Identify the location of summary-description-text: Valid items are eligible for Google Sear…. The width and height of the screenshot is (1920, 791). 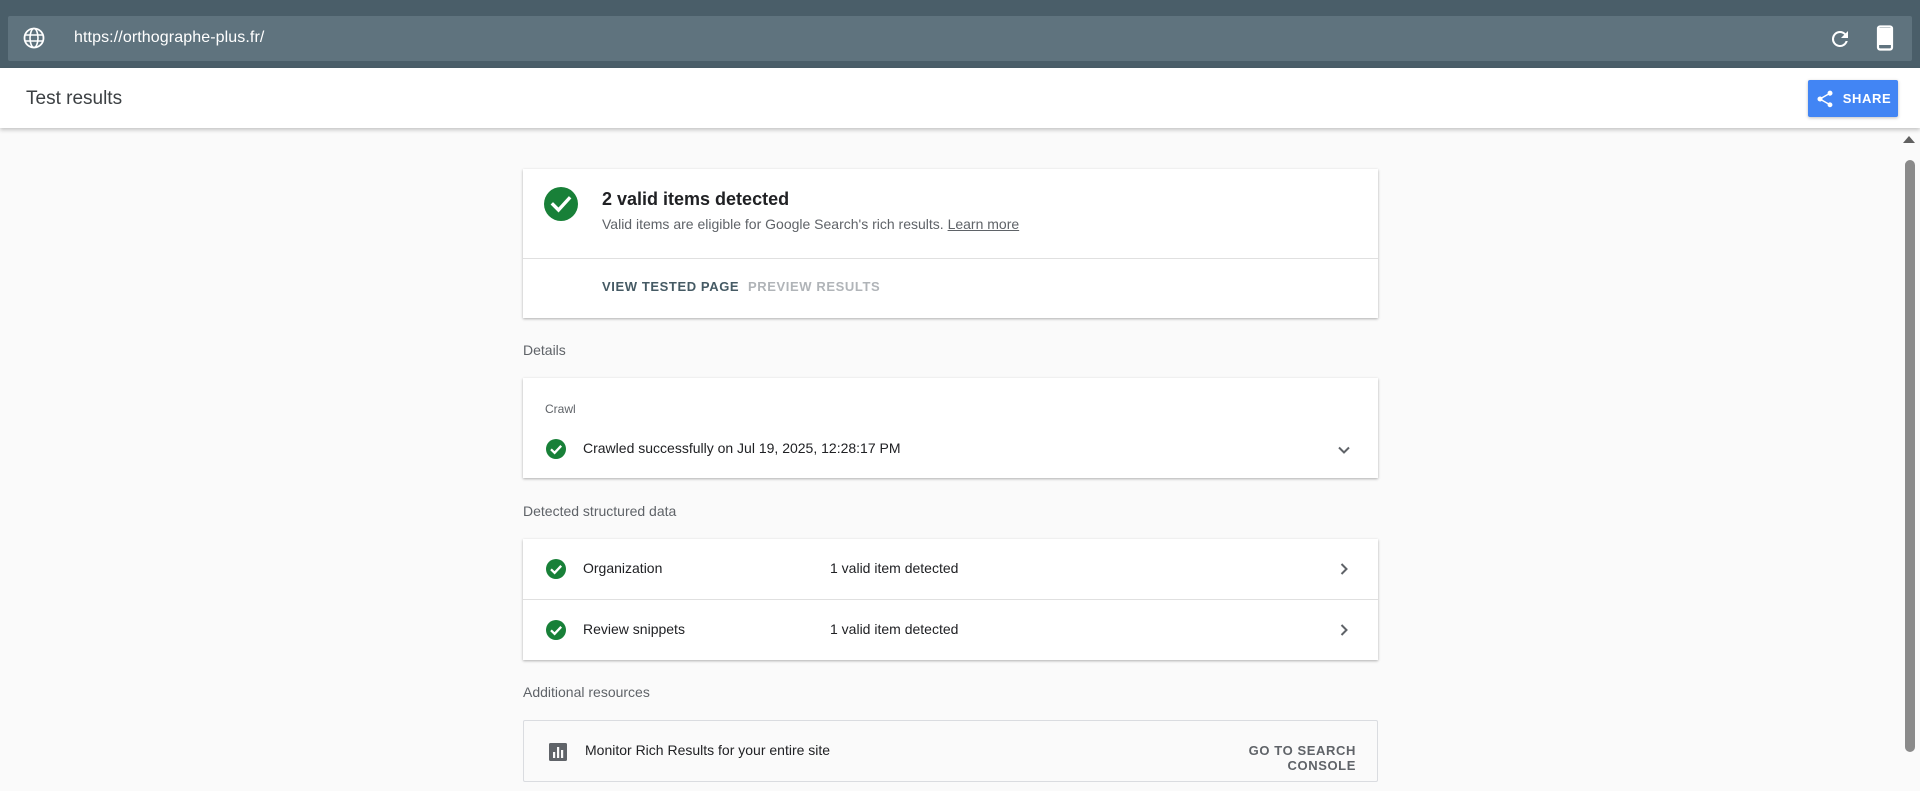
(773, 224).